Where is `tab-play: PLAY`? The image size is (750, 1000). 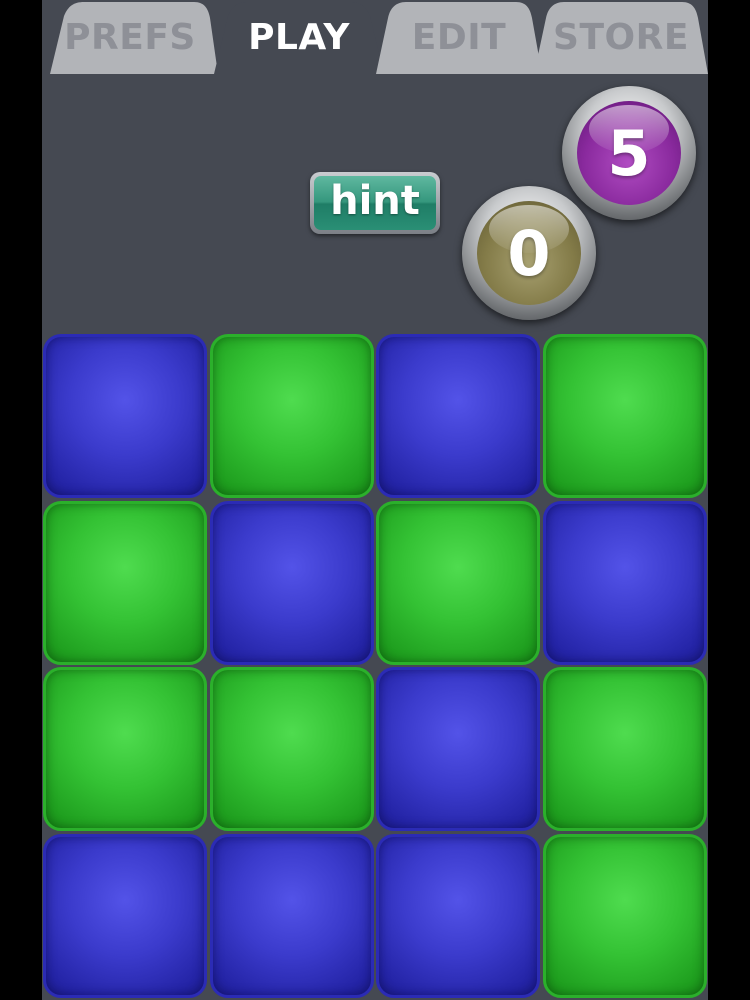 tab-play: PLAY is located at coordinates (299, 37).